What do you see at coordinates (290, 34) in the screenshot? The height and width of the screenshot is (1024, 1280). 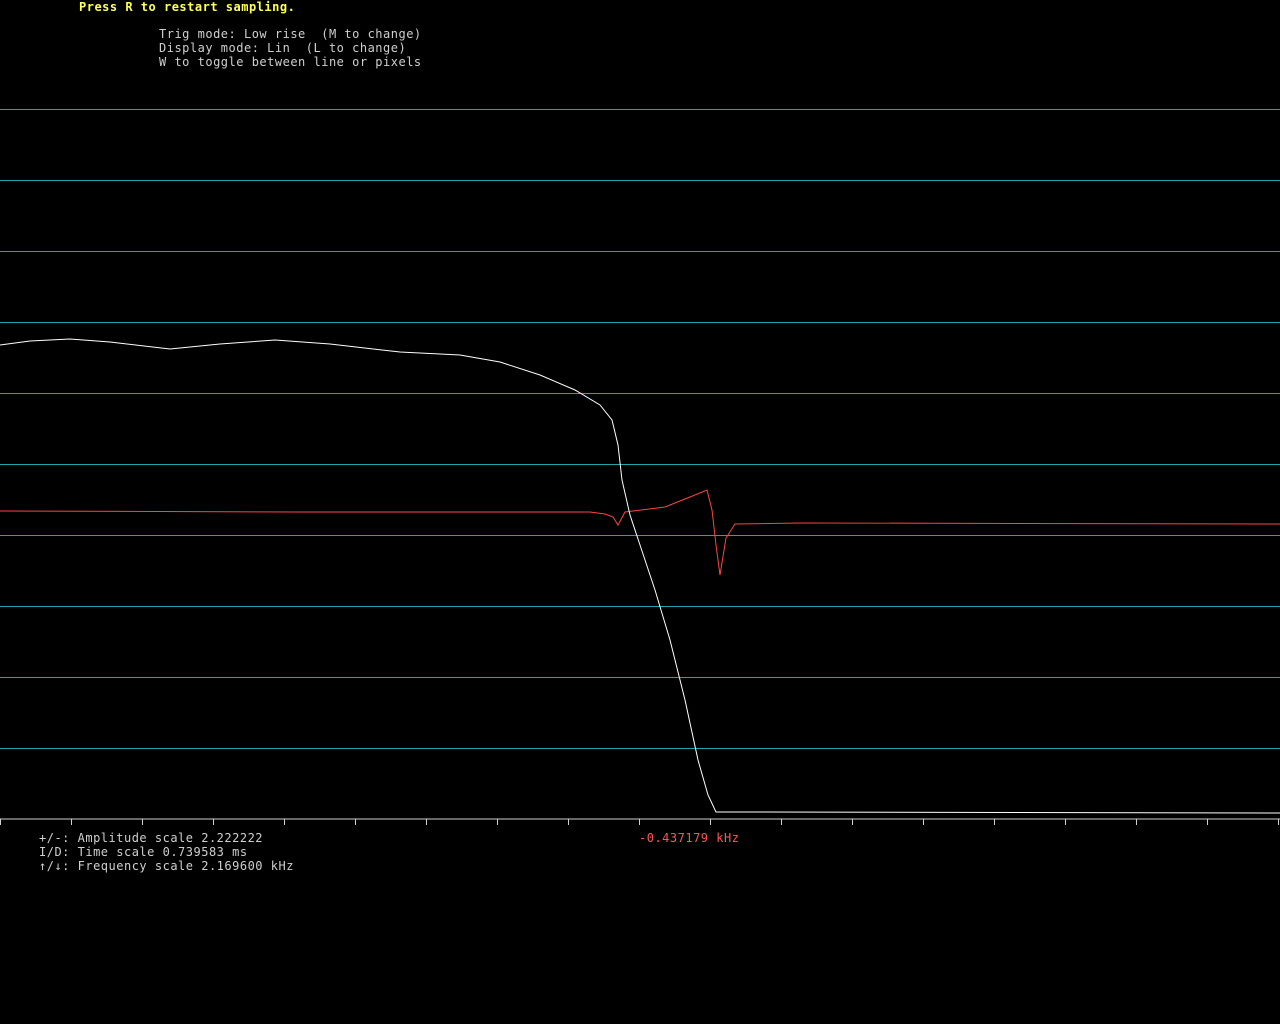 I see `trig-mode-label: Trig mode: Low rise (M to change)` at bounding box center [290, 34].